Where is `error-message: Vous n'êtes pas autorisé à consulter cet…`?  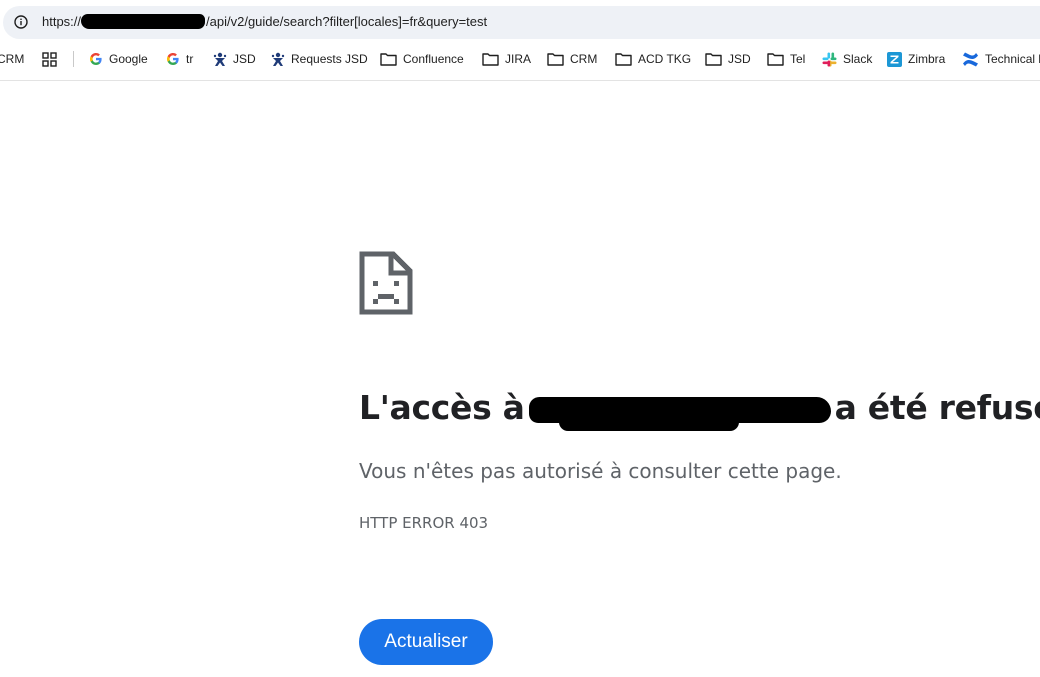
error-message: Vous n'êtes pas autorisé à consulter cet… is located at coordinates (600, 471).